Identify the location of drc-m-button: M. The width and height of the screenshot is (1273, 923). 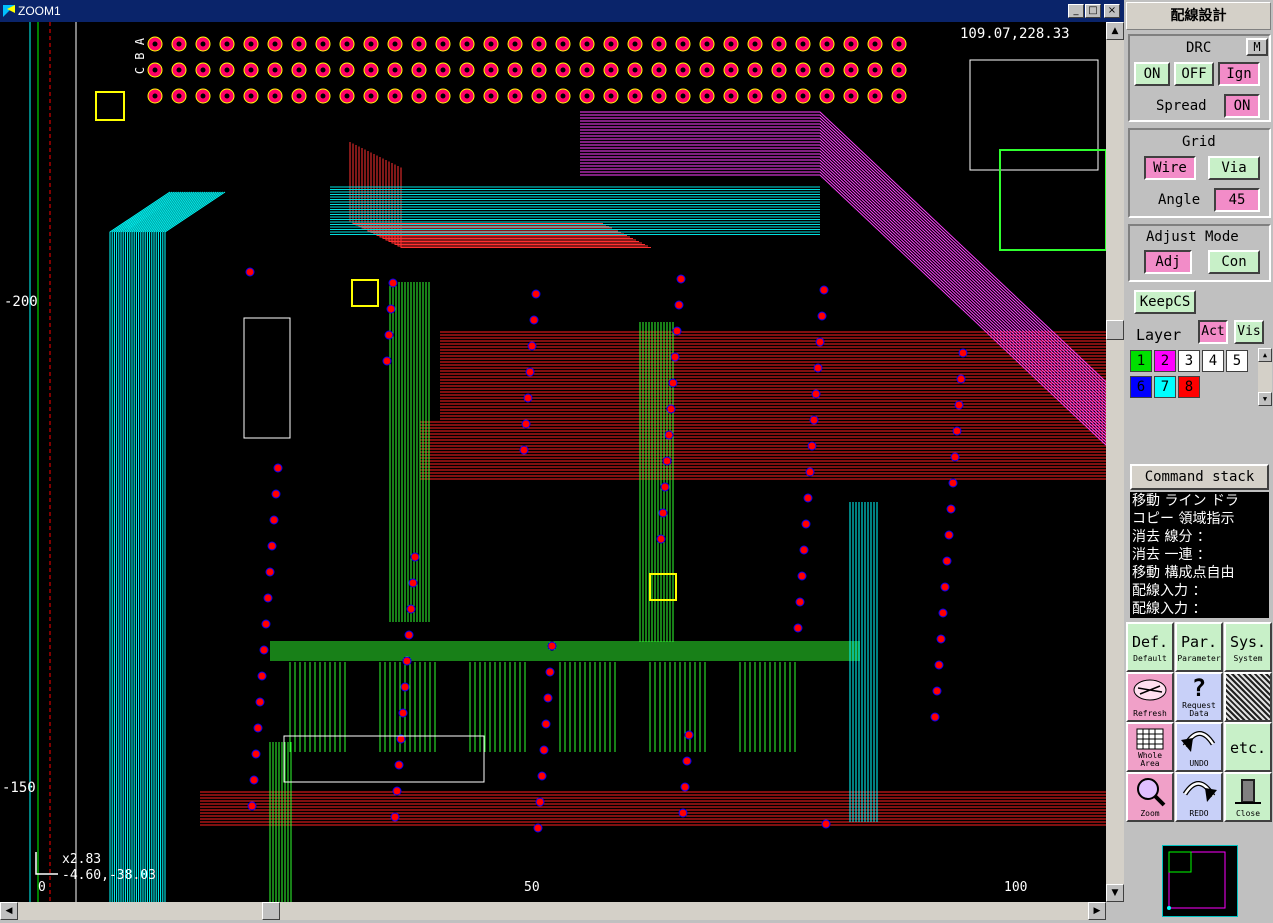
(1257, 47).